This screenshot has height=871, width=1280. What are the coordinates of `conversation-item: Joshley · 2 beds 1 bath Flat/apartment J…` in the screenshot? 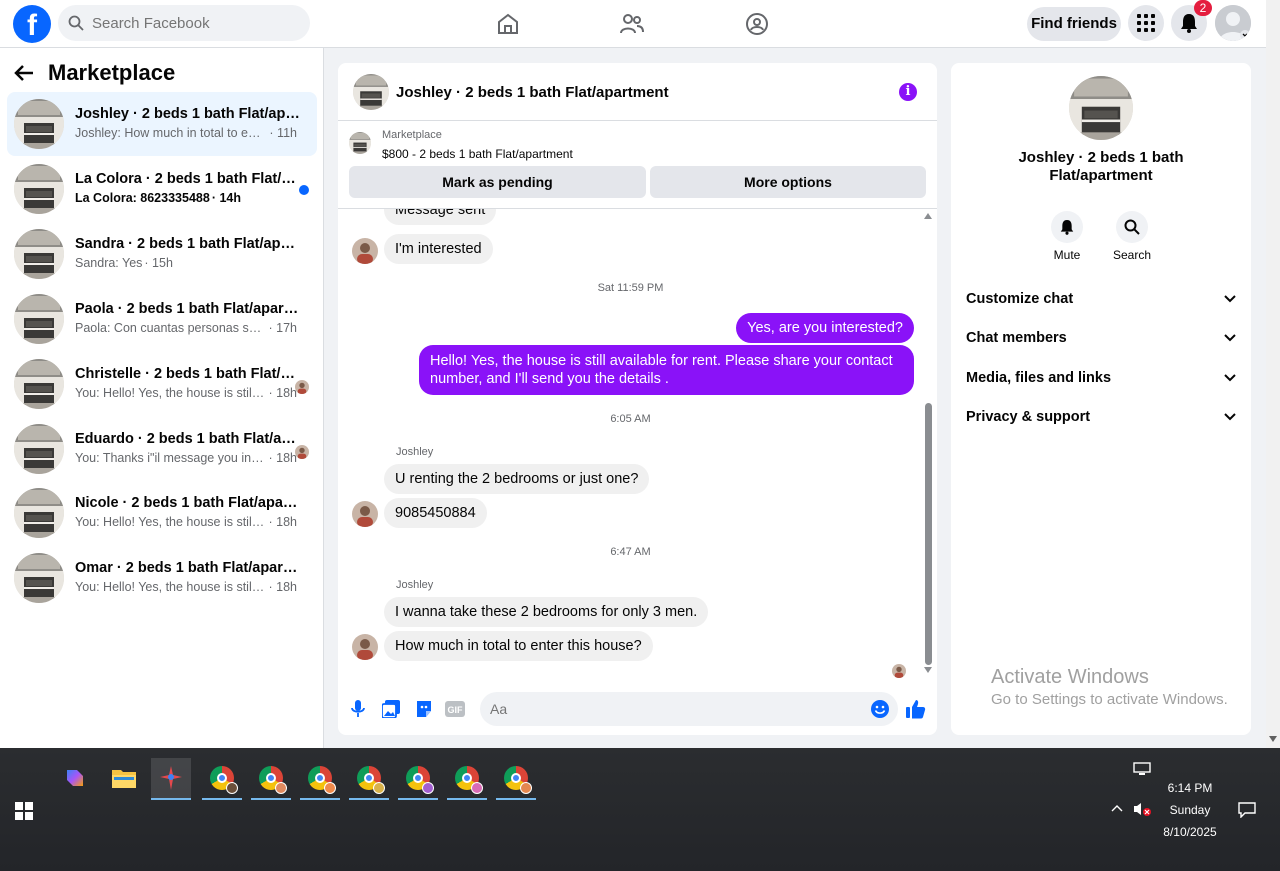 It's located at (162, 124).